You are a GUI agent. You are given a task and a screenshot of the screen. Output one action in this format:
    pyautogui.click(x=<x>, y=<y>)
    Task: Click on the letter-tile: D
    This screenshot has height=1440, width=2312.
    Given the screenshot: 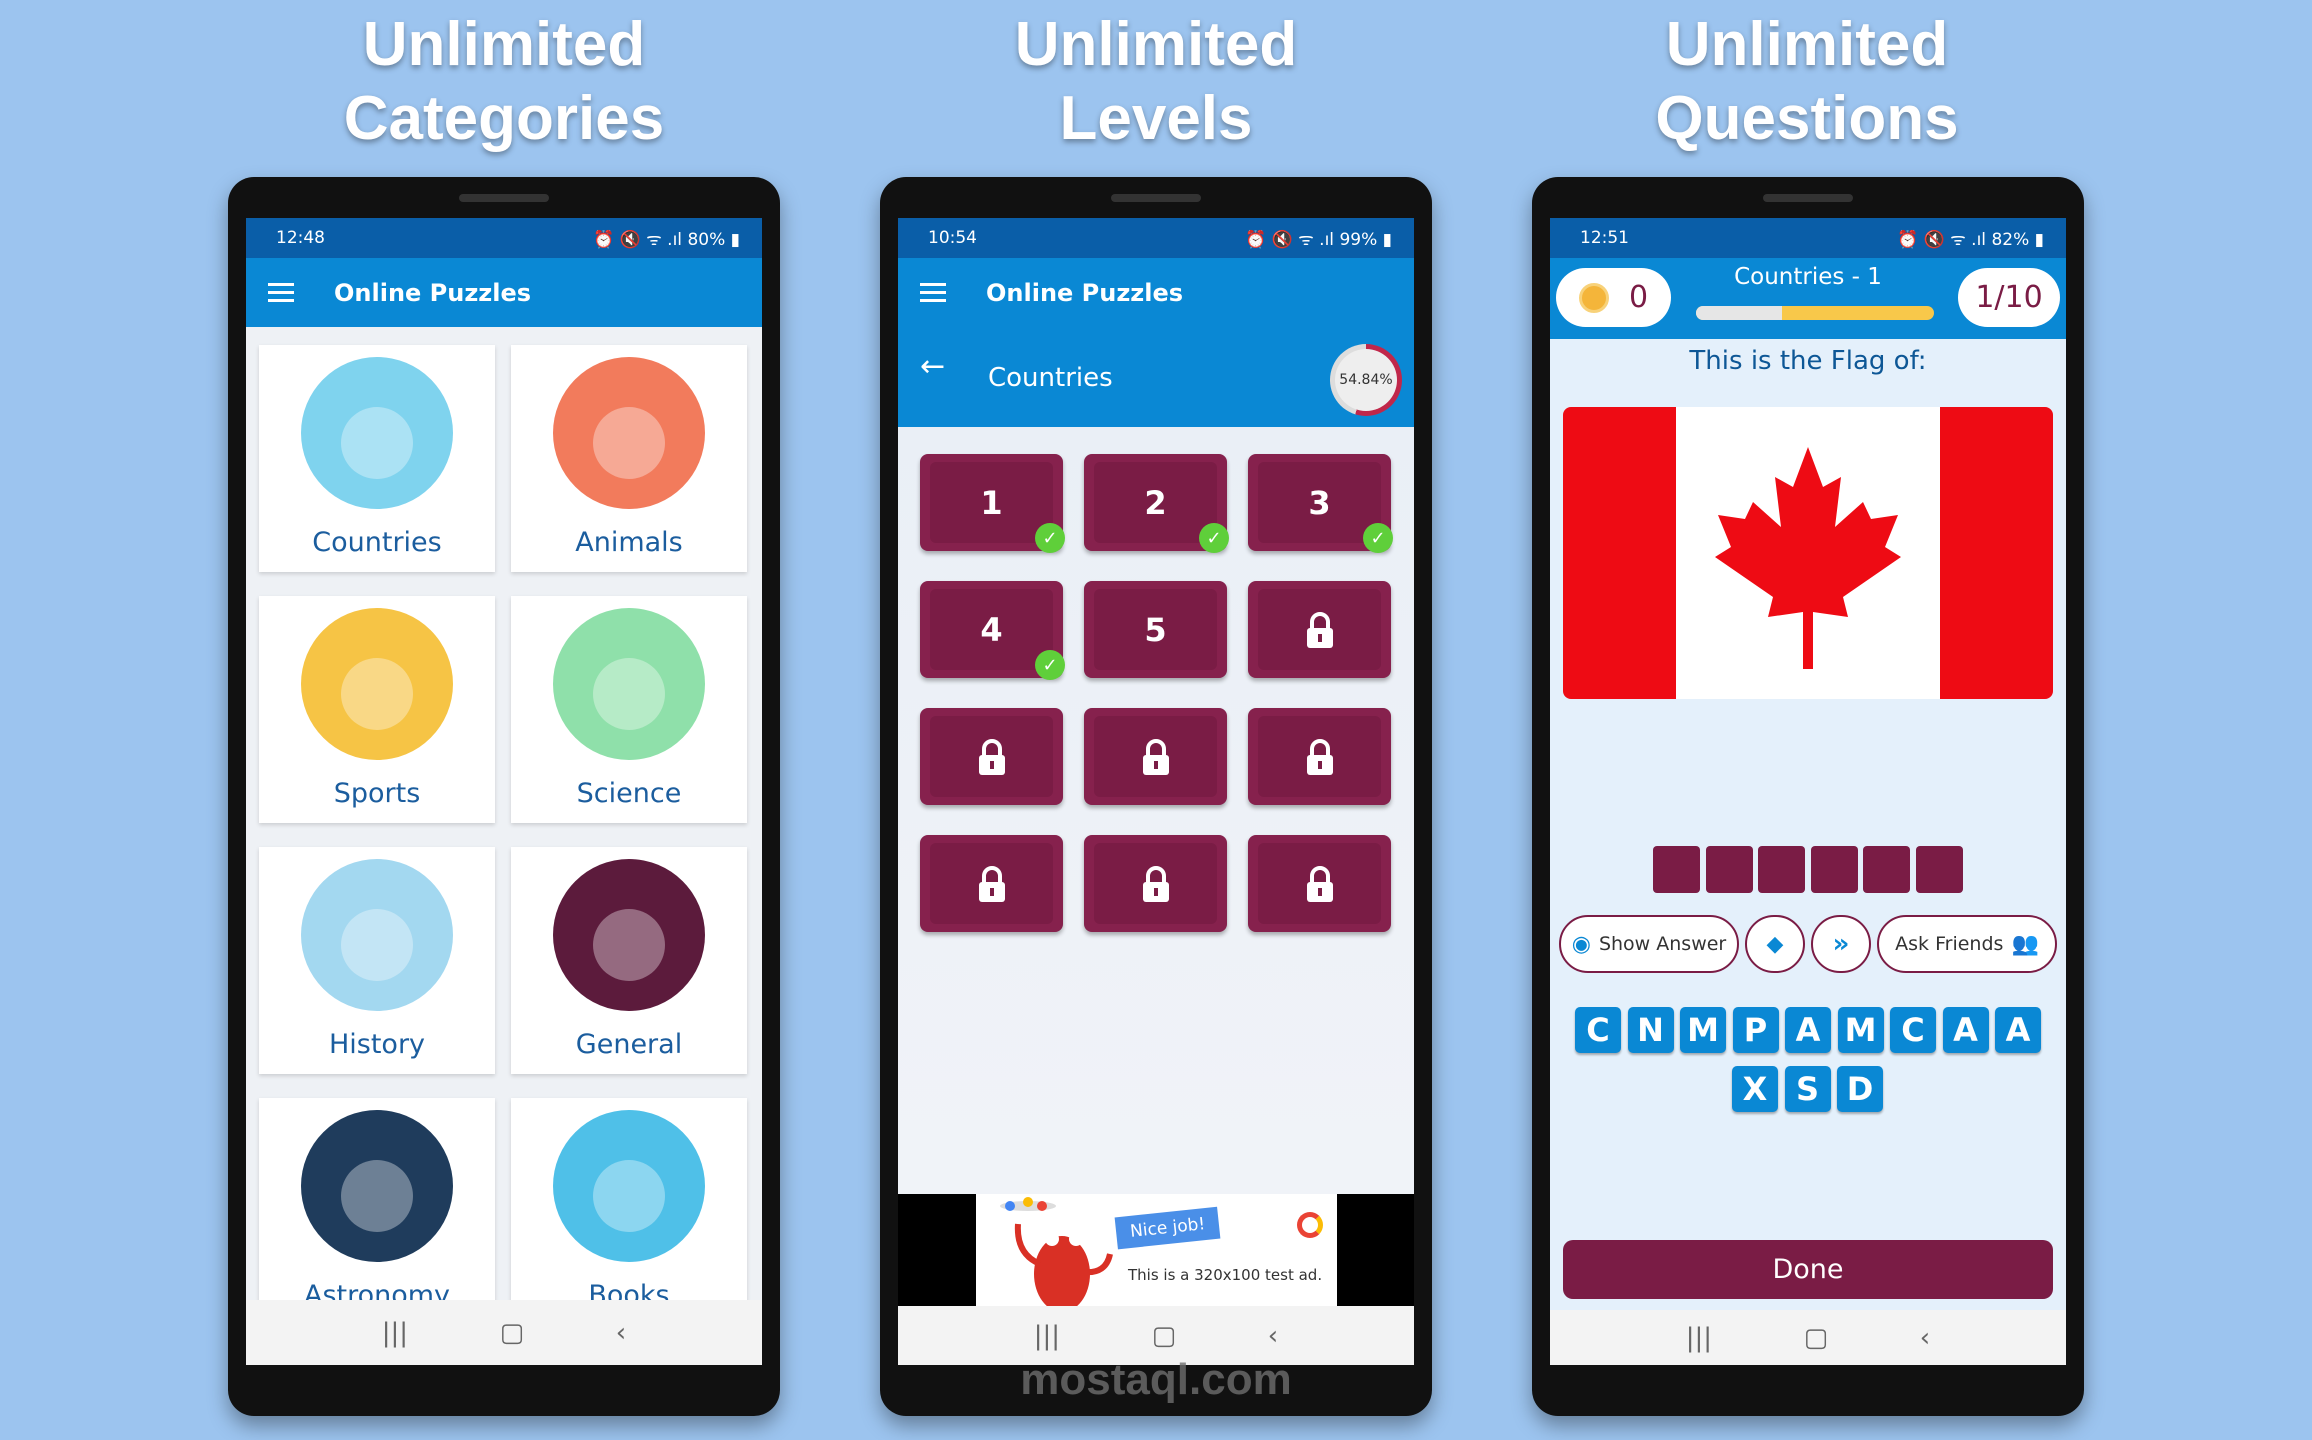 What is the action you would take?
    pyautogui.click(x=1860, y=1089)
    